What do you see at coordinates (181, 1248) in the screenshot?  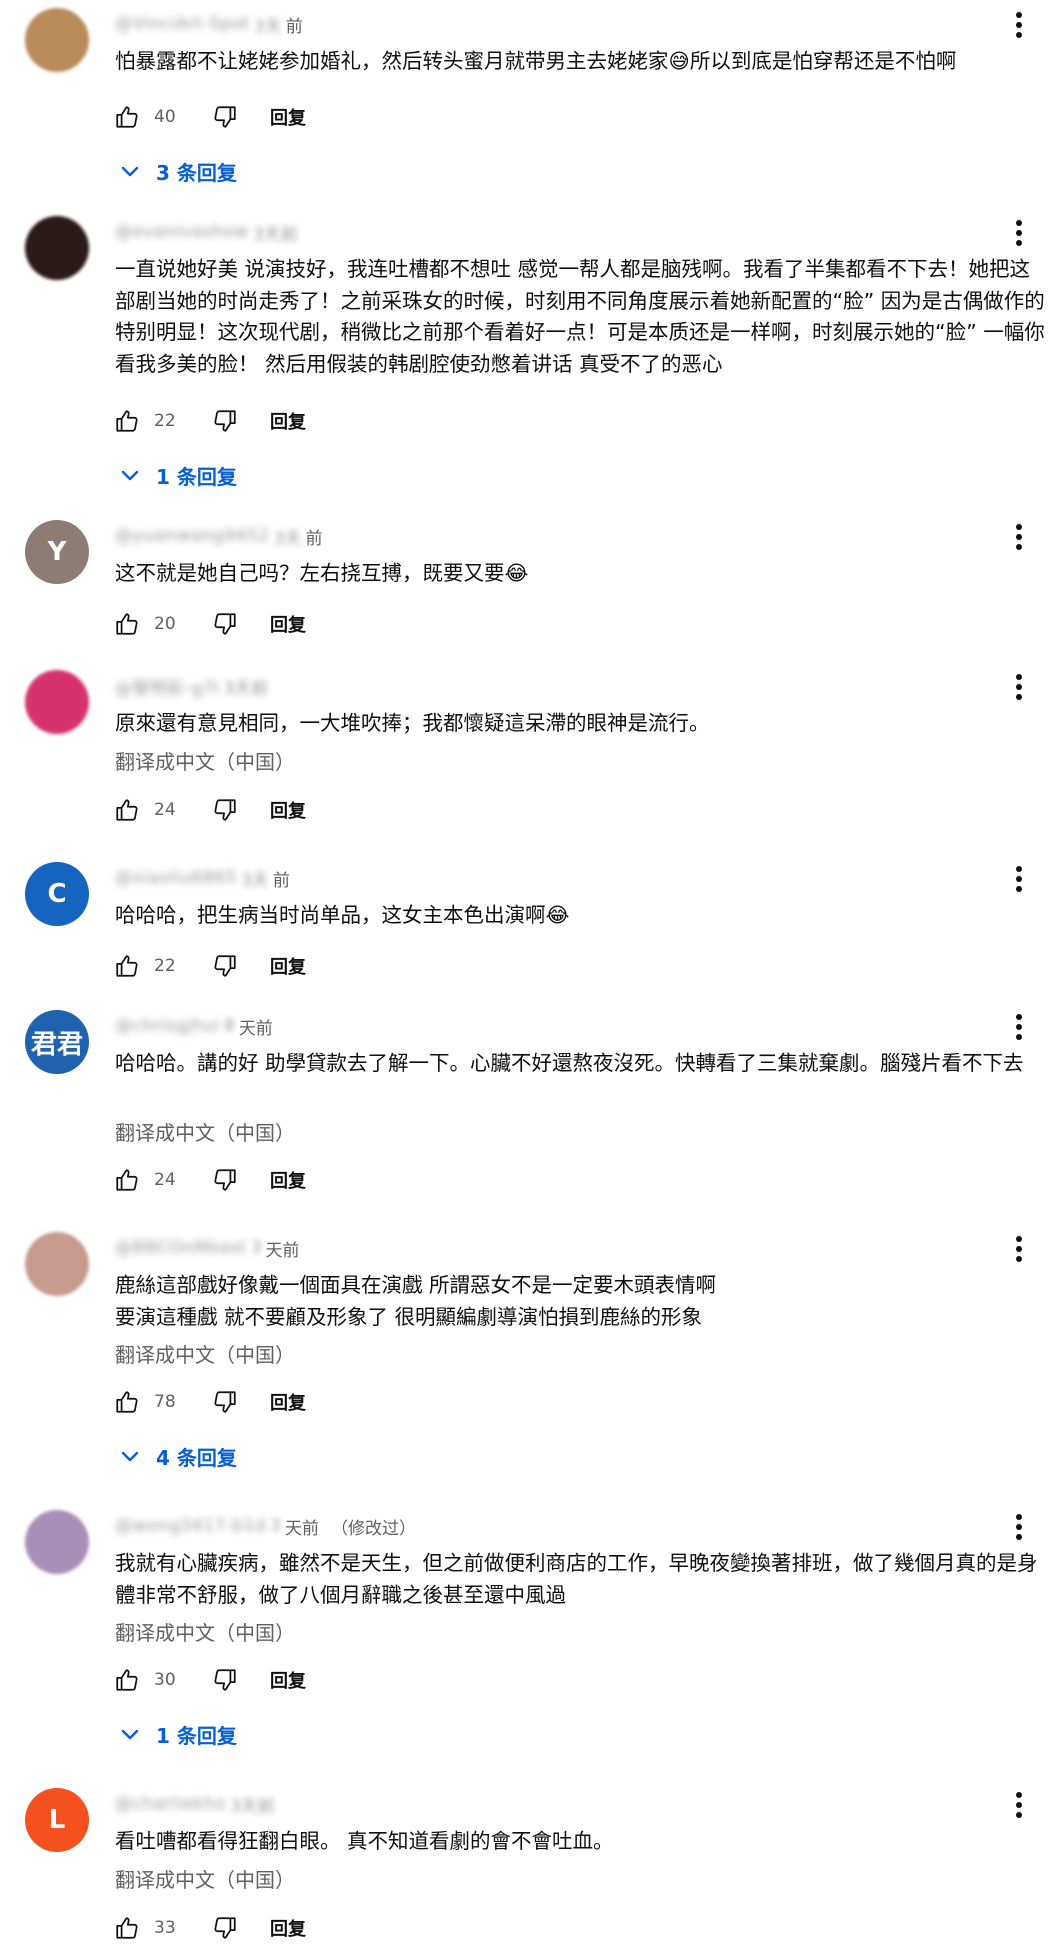 I see `author-handle: @BBCOnMkast` at bounding box center [181, 1248].